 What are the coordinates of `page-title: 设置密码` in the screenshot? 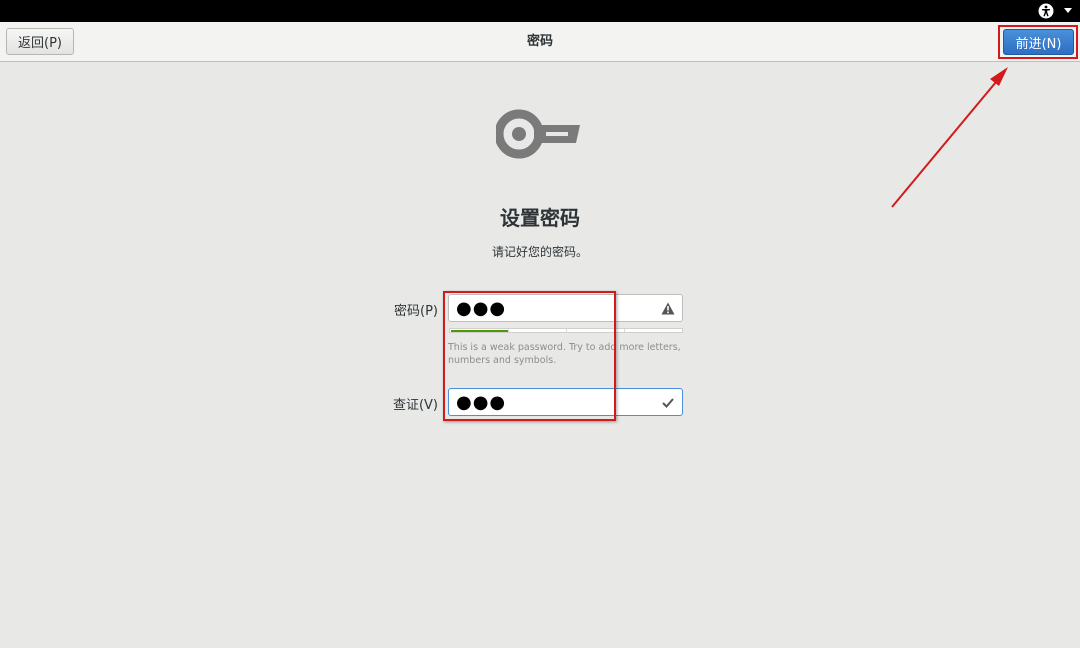 It's located at (540, 218).